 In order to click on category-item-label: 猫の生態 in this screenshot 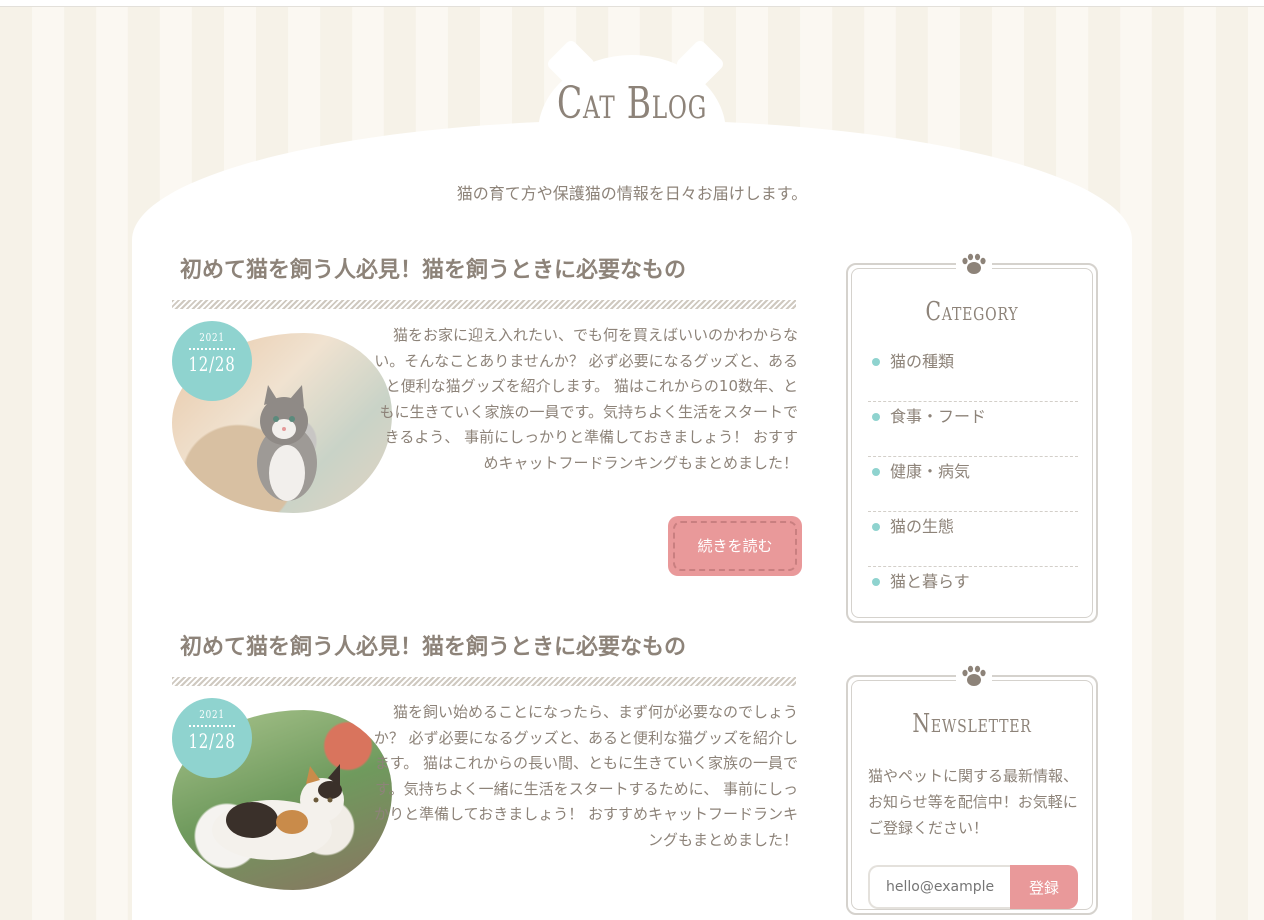, I will do `click(922, 526)`.